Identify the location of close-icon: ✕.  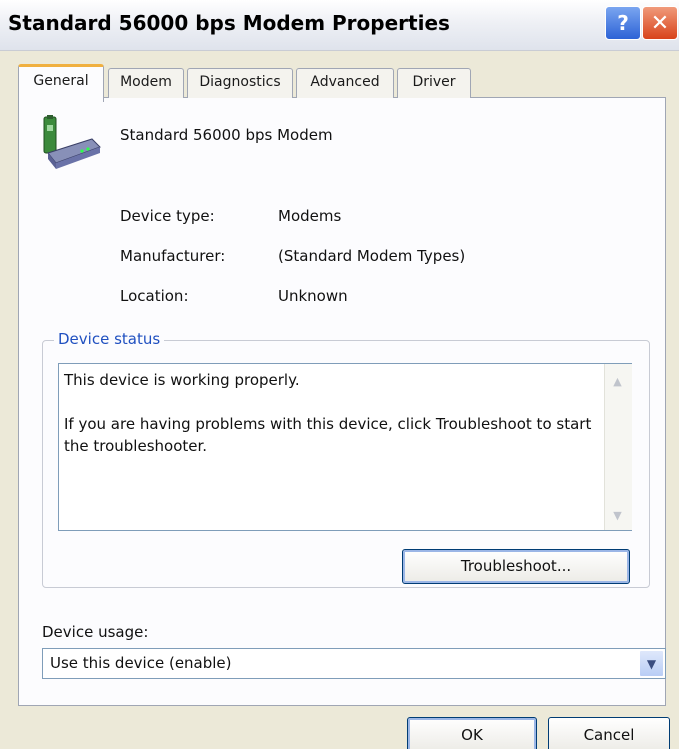
(660, 23).